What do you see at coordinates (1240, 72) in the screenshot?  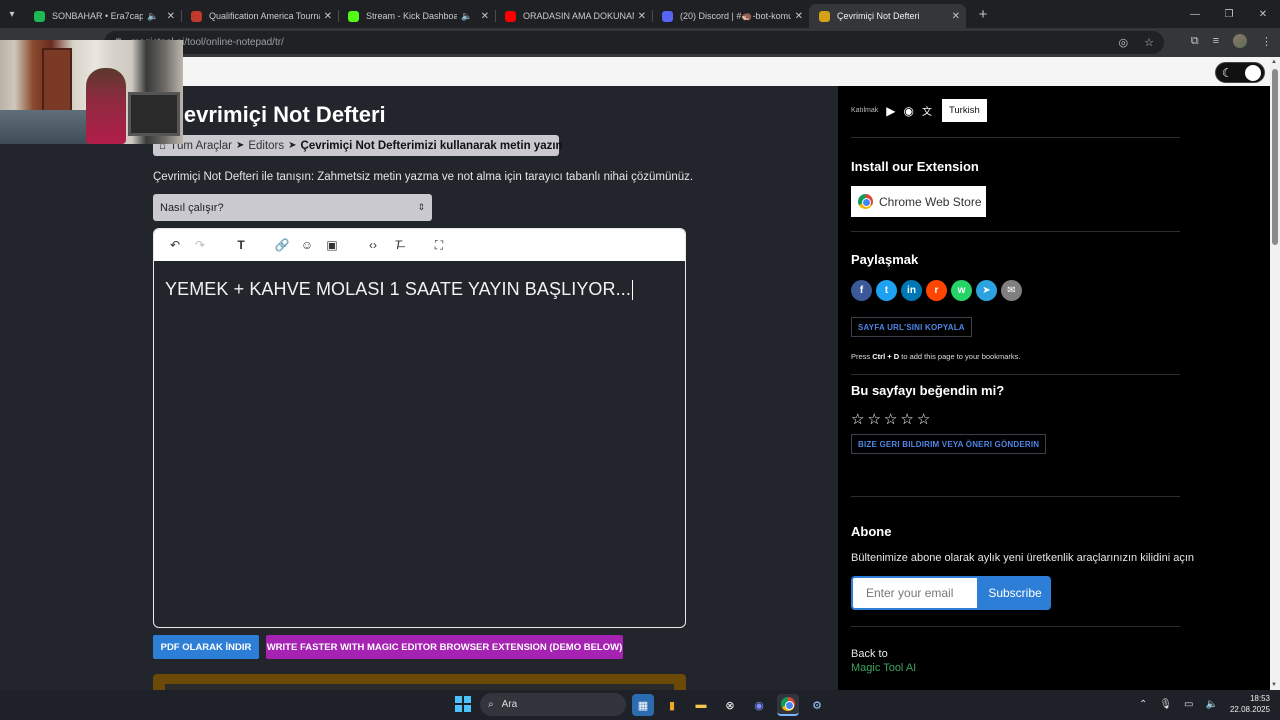 I see `dark-mode-toggle: ☾` at bounding box center [1240, 72].